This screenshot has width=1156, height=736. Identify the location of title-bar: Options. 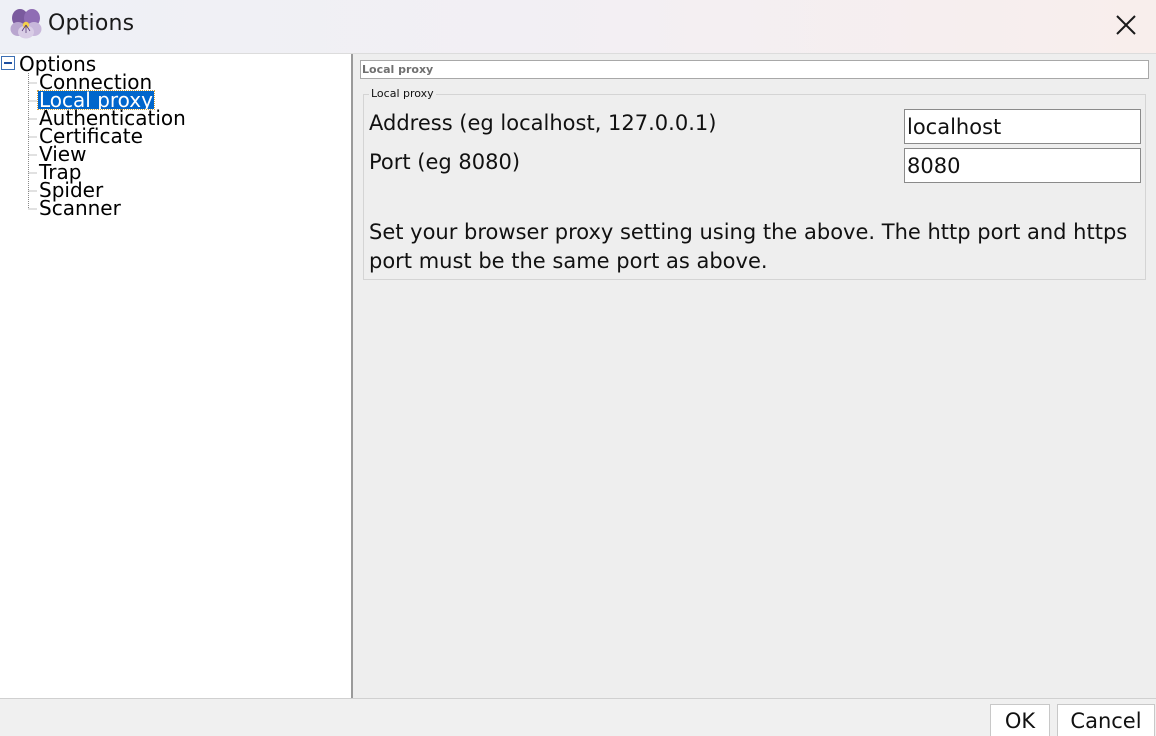
(578, 27).